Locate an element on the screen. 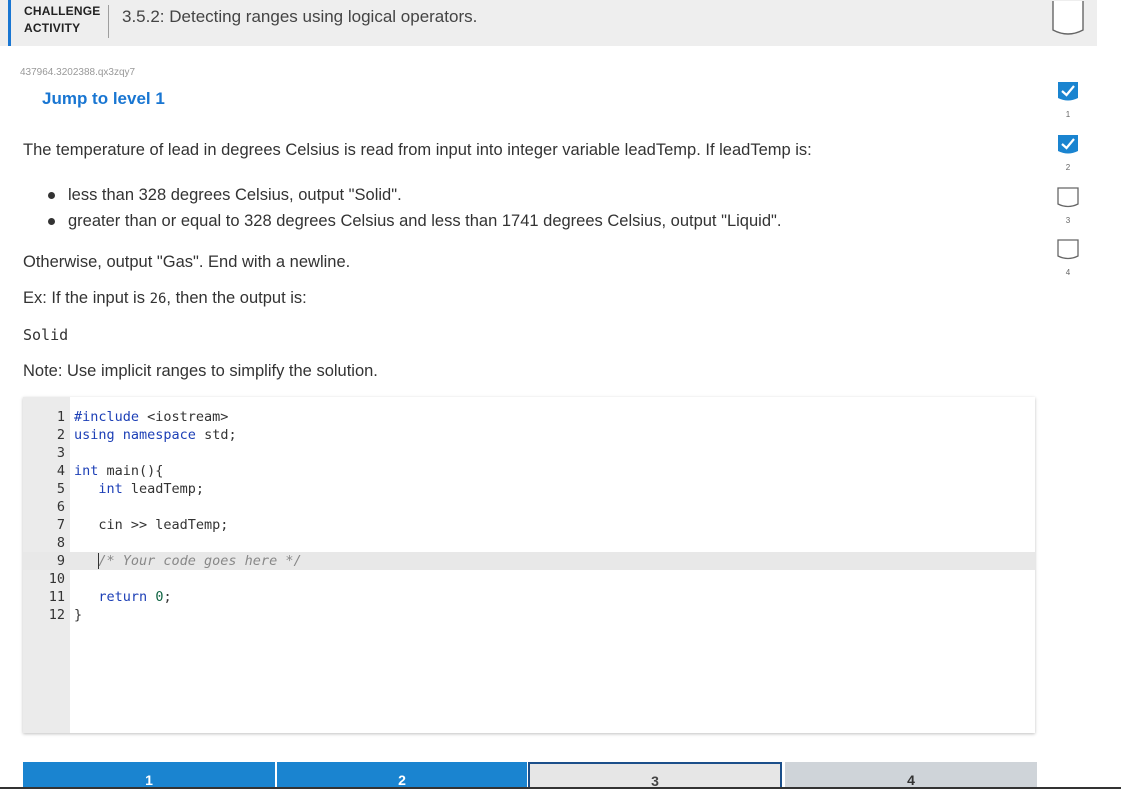  jump-to-level-link: Jump to level 1 is located at coordinates (103, 99).